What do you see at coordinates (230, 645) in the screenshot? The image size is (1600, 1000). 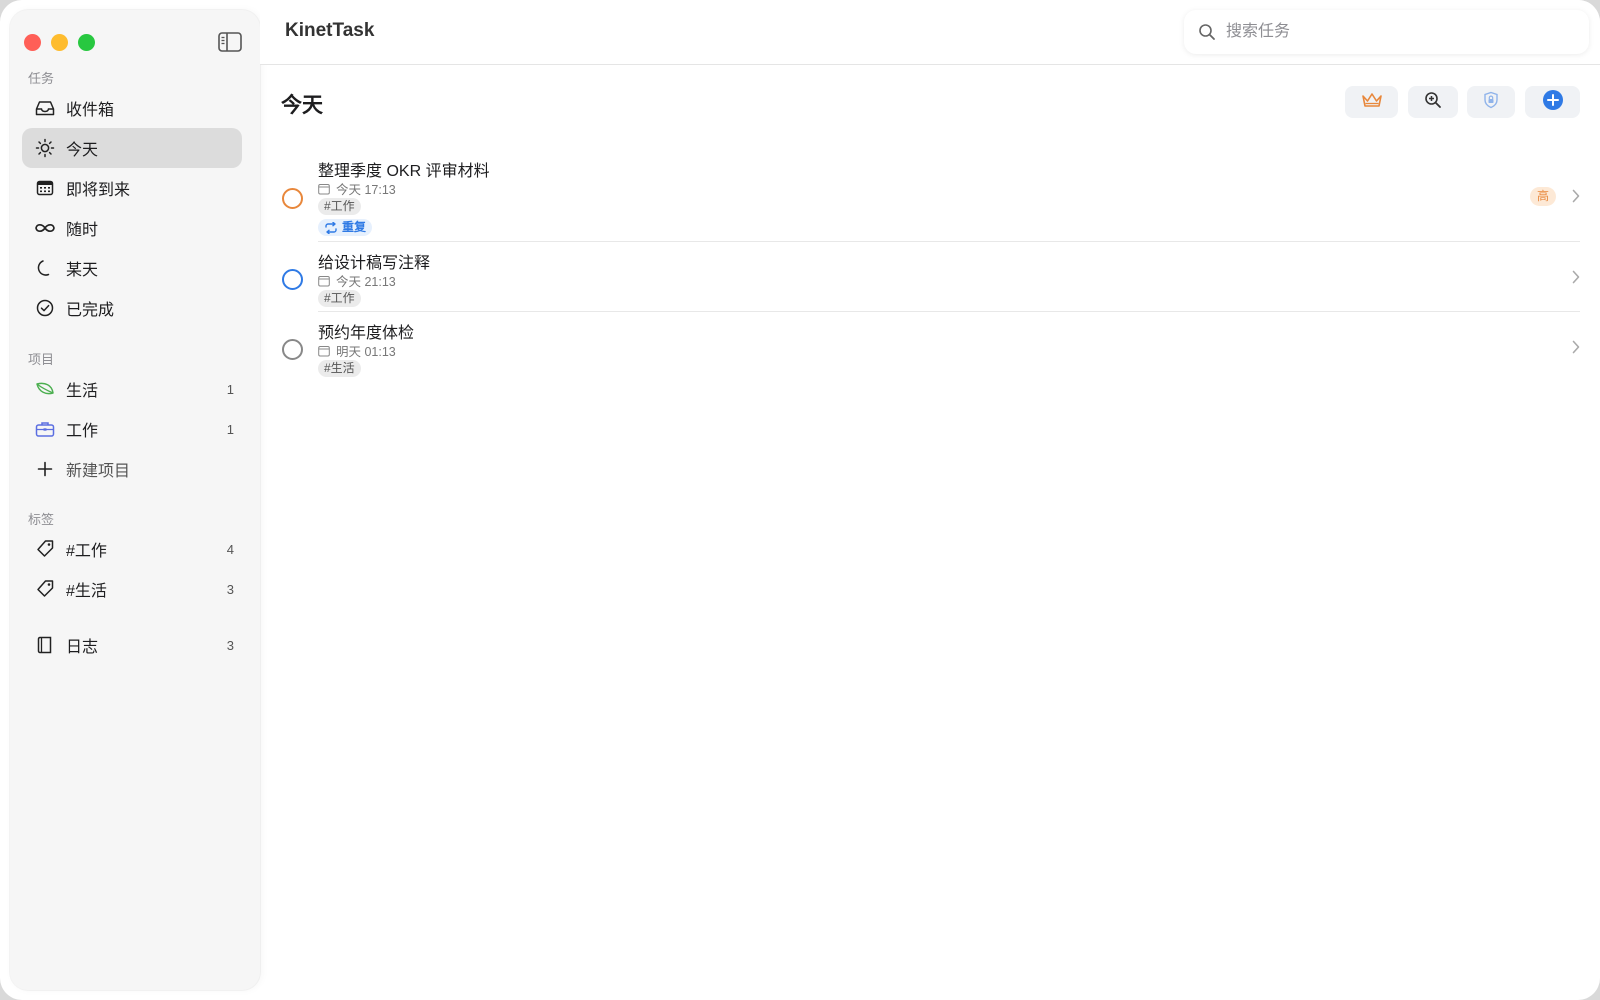 I see `journal-count: 3` at bounding box center [230, 645].